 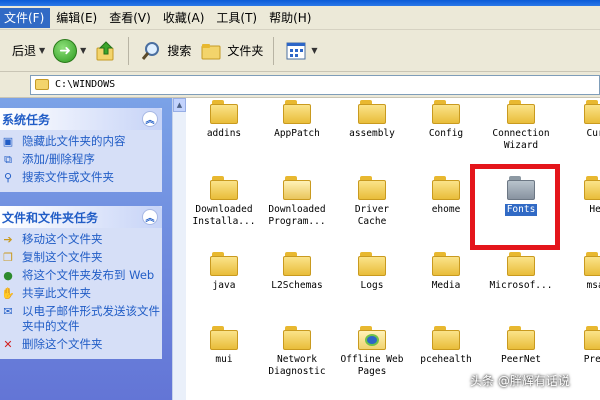 What do you see at coordinates (224, 345) in the screenshot?
I see `folder-item: mui` at bounding box center [224, 345].